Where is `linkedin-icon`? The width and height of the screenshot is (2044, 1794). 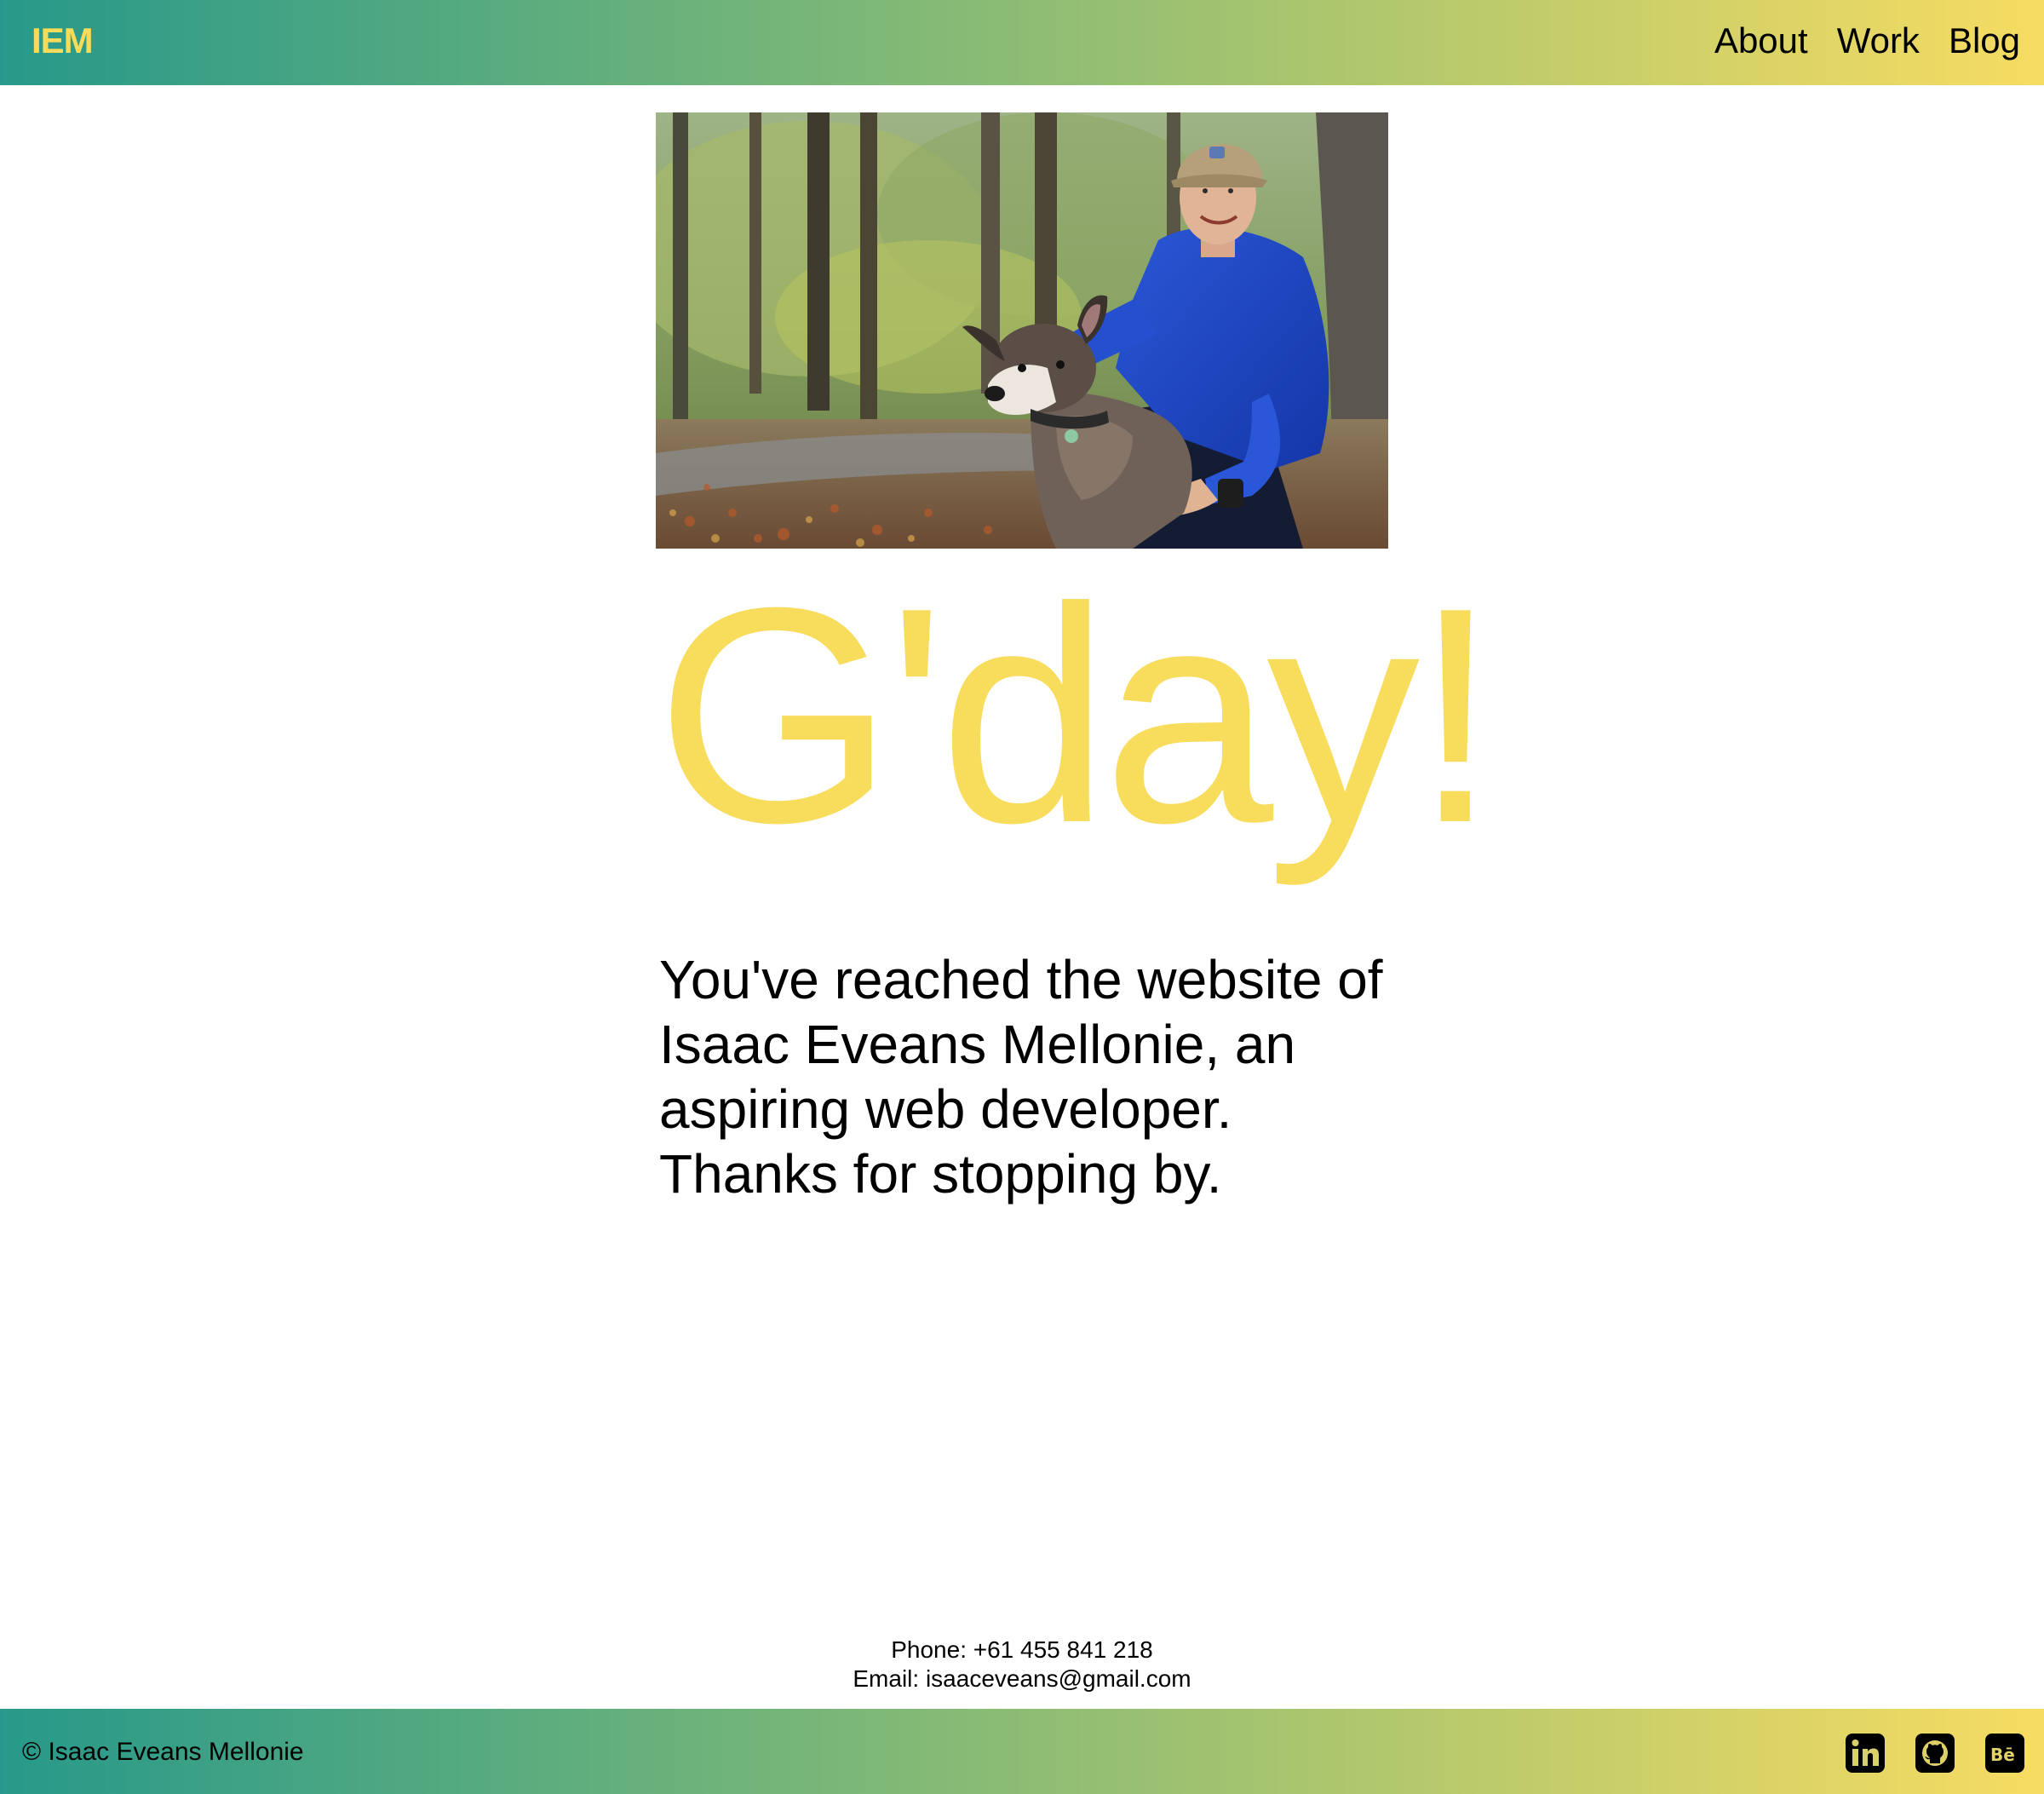
linkedin-icon is located at coordinates (1865, 1753).